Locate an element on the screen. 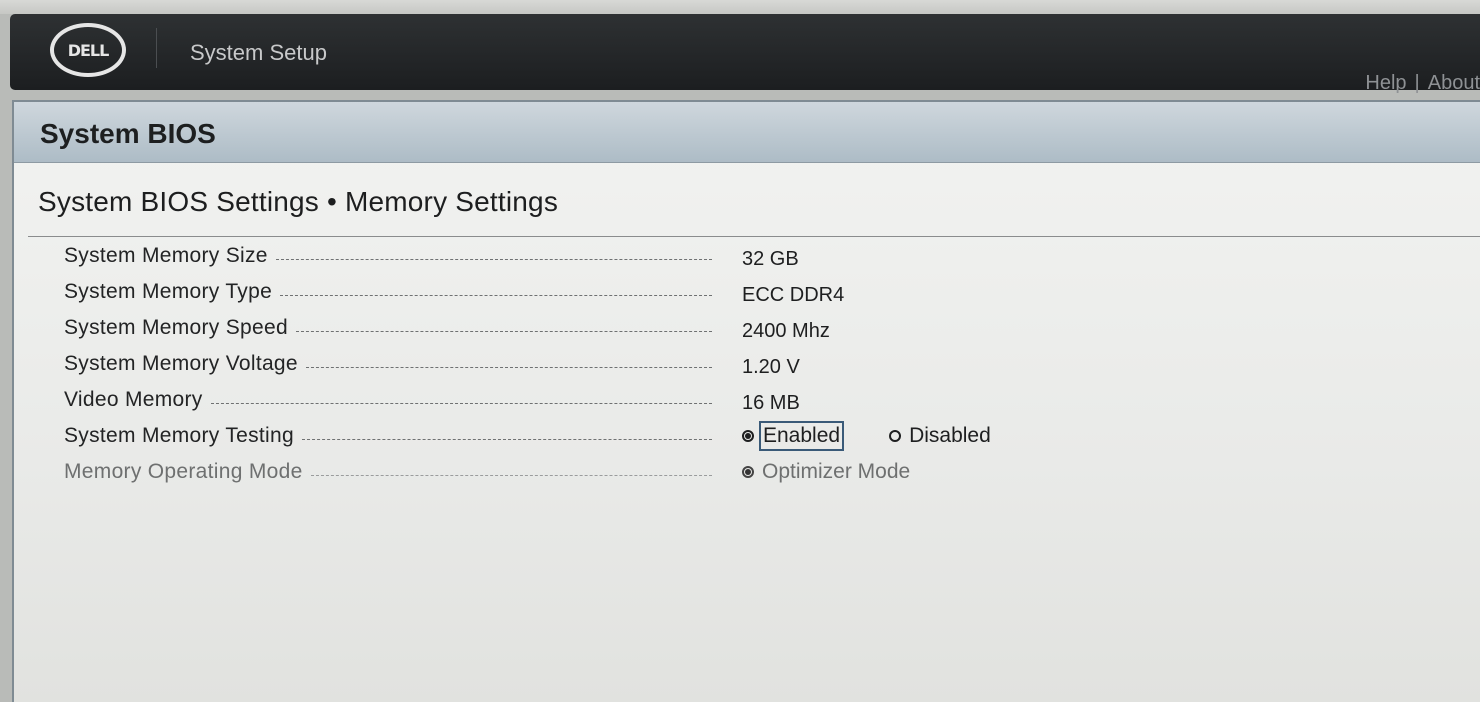 The width and height of the screenshot is (1480, 702). setting-row-memory-voltage: System Memory Voltage 1.20 V is located at coordinates (564, 364).